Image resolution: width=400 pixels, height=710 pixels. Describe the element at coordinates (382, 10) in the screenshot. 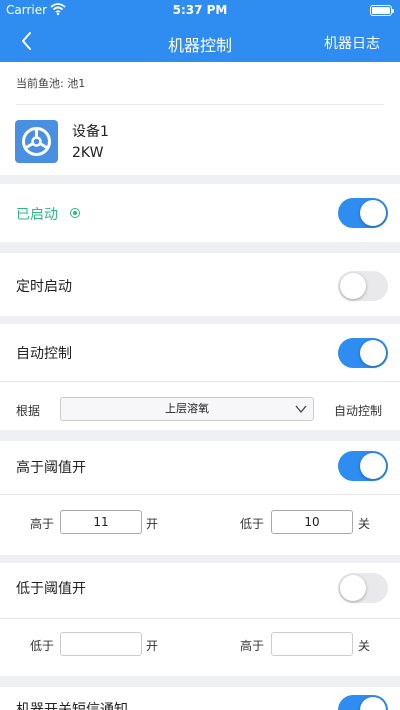

I see `battery-icon` at that location.